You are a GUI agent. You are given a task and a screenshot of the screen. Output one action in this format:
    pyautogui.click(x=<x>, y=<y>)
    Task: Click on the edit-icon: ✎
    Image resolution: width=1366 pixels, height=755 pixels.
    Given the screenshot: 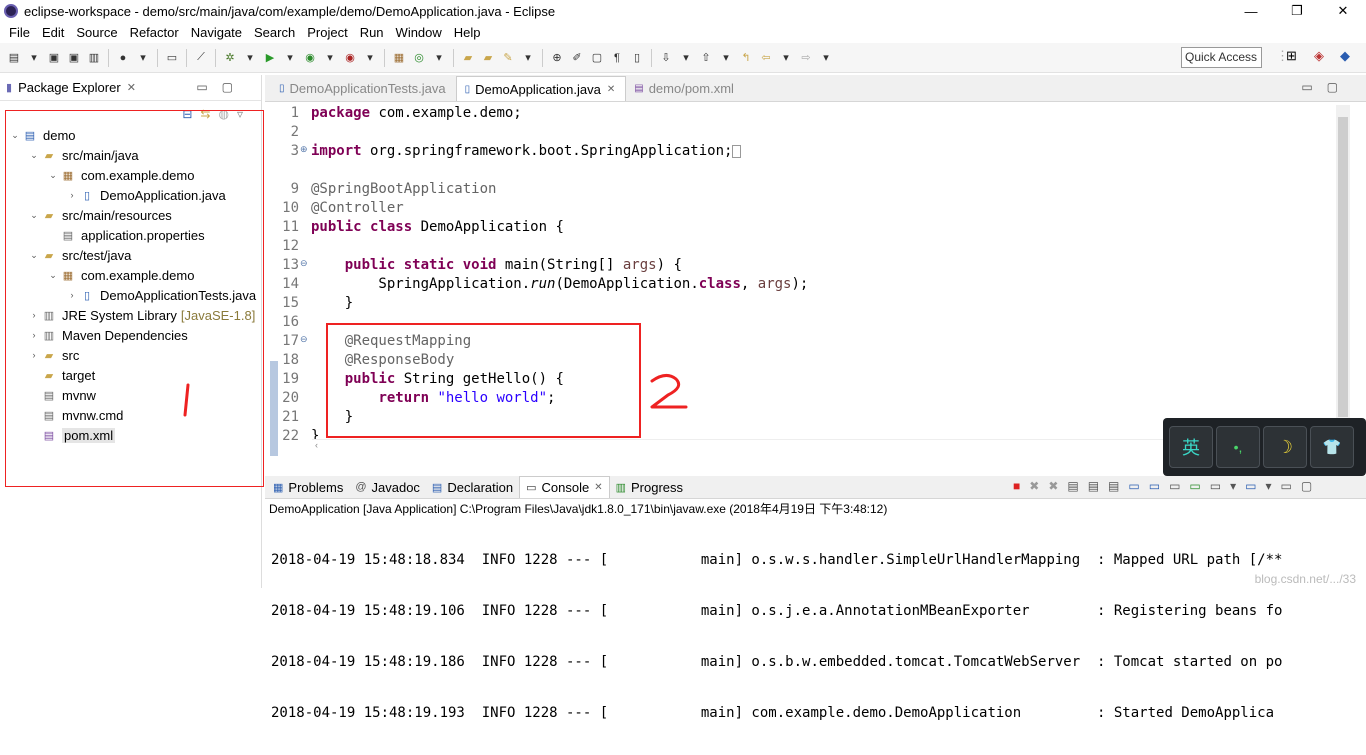 What is the action you would take?
    pyautogui.click(x=508, y=58)
    